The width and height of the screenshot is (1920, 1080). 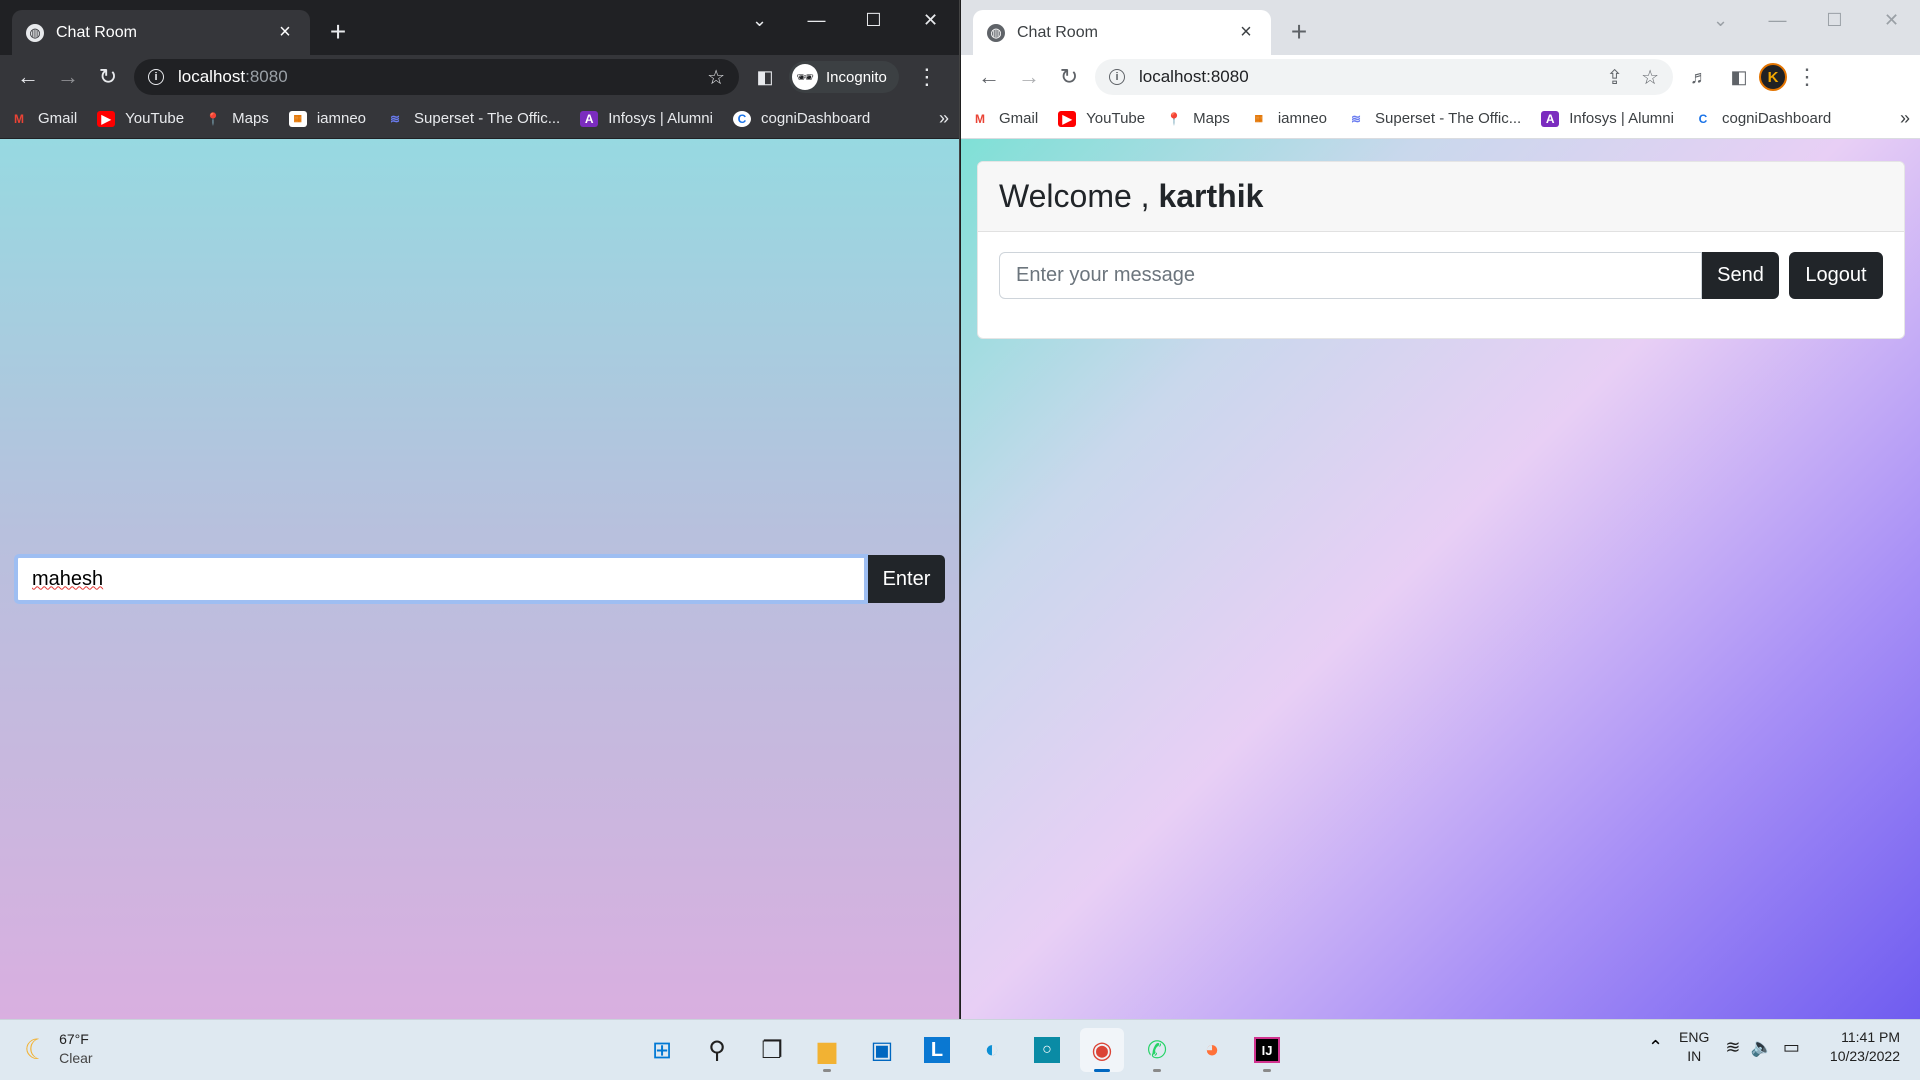 What do you see at coordinates (37, 1049) in the screenshot?
I see `moon-icon: ☾` at bounding box center [37, 1049].